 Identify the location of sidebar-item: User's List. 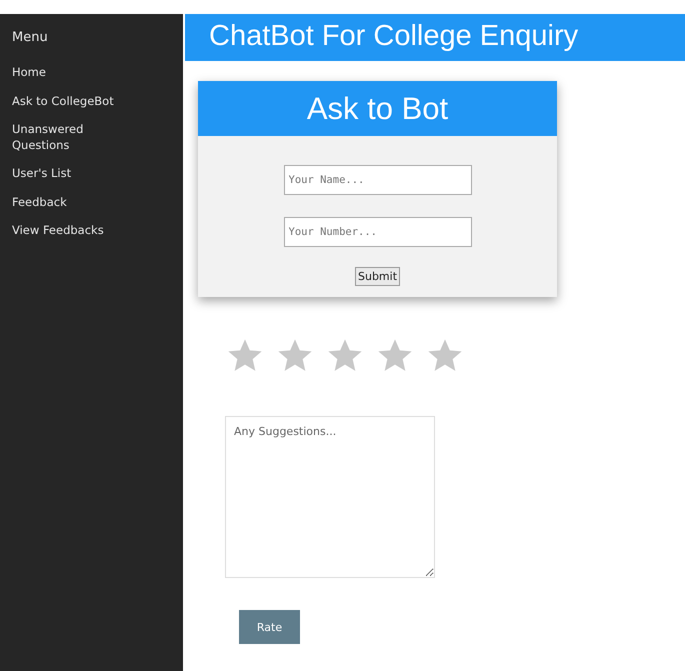
(72, 174).